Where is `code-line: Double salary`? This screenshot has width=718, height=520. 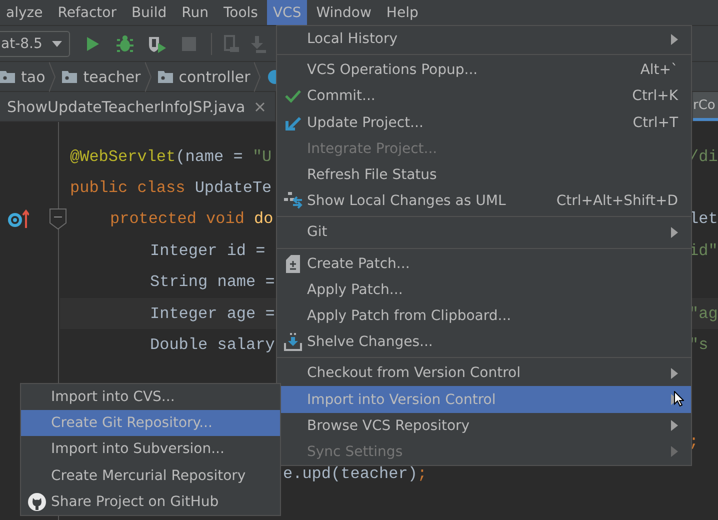 code-line: Double salary is located at coordinates (212, 345).